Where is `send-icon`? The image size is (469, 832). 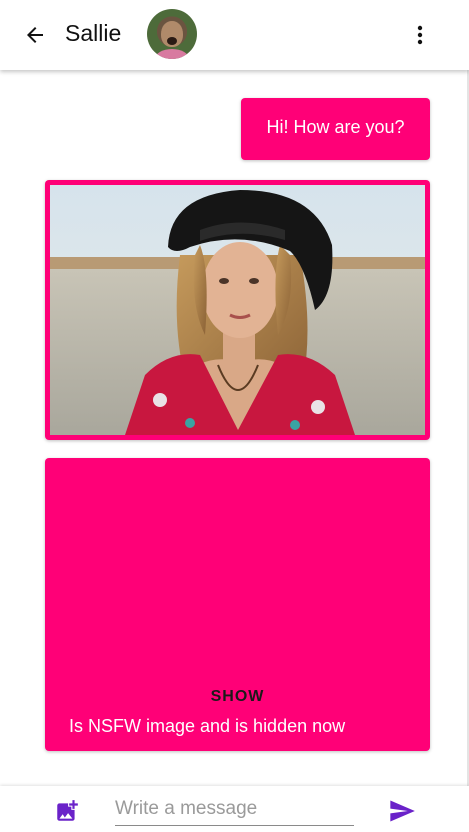 send-icon is located at coordinates (402, 811).